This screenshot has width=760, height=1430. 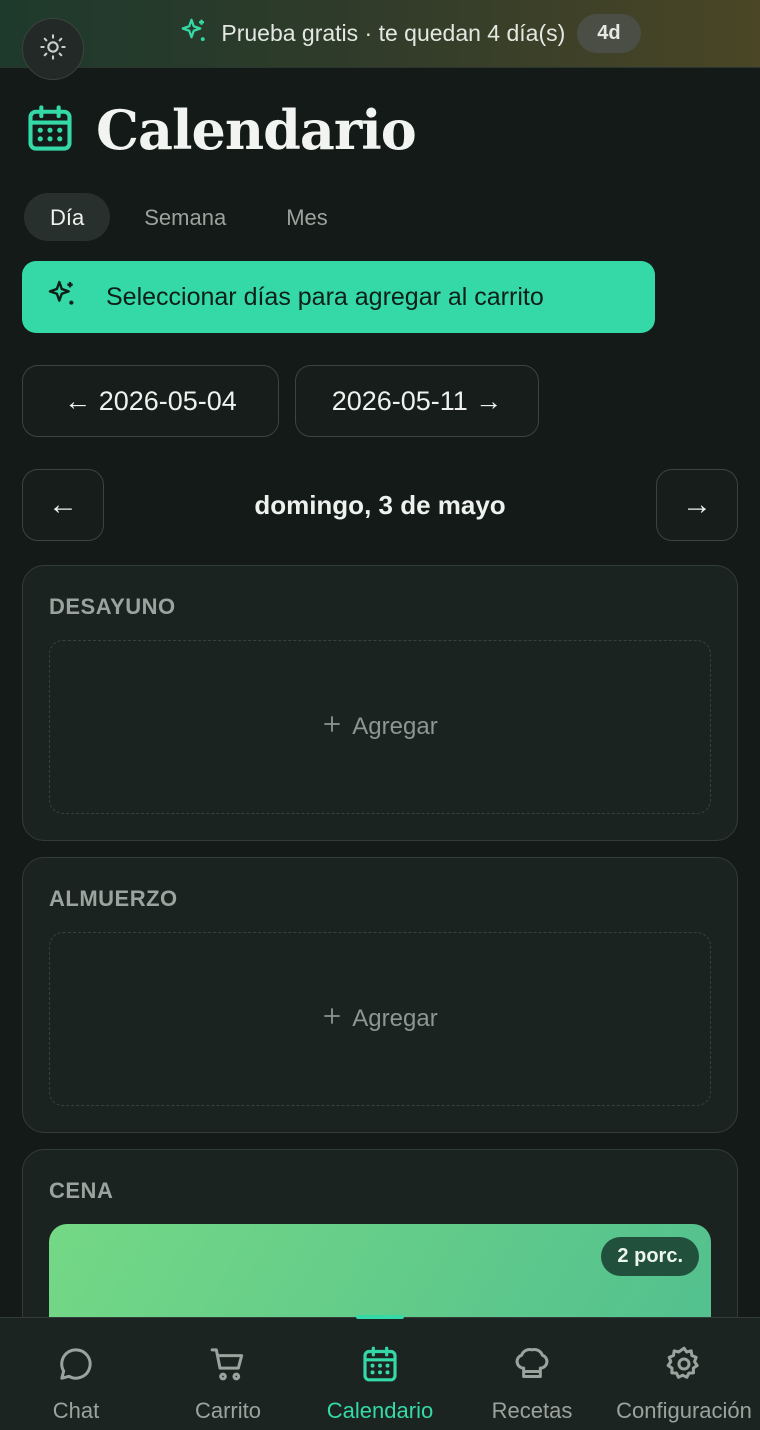 I want to click on trial-text: Prueba gratis · te quedan 4 día(s), so click(x=393, y=33).